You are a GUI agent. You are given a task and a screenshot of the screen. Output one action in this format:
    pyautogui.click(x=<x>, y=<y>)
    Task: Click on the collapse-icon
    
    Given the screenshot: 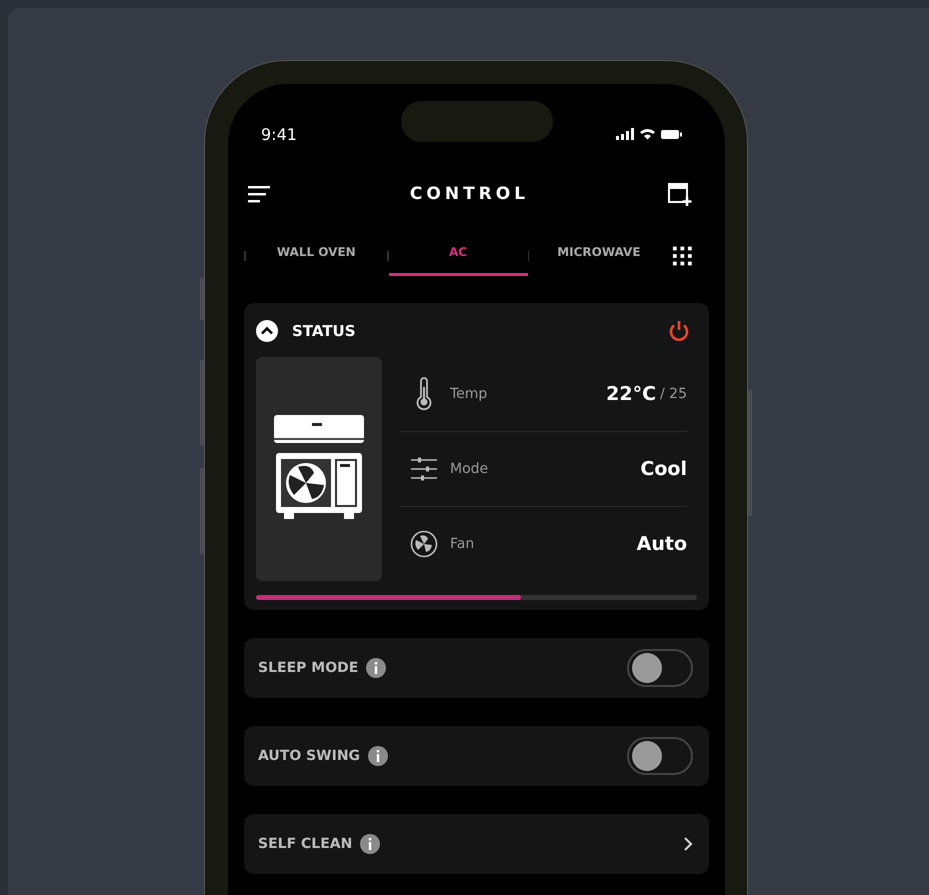 What is the action you would take?
    pyautogui.click(x=267, y=331)
    